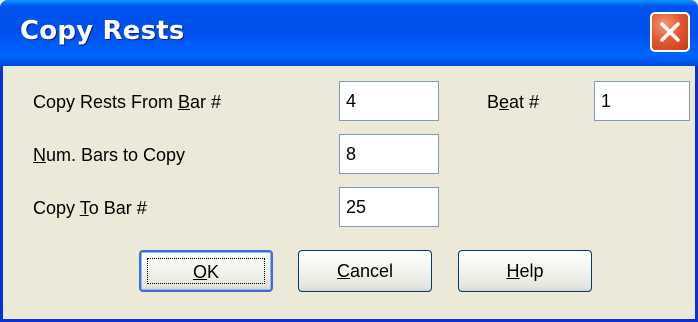 The width and height of the screenshot is (698, 322). I want to click on dialog-title: Copy Rests, so click(102, 31).